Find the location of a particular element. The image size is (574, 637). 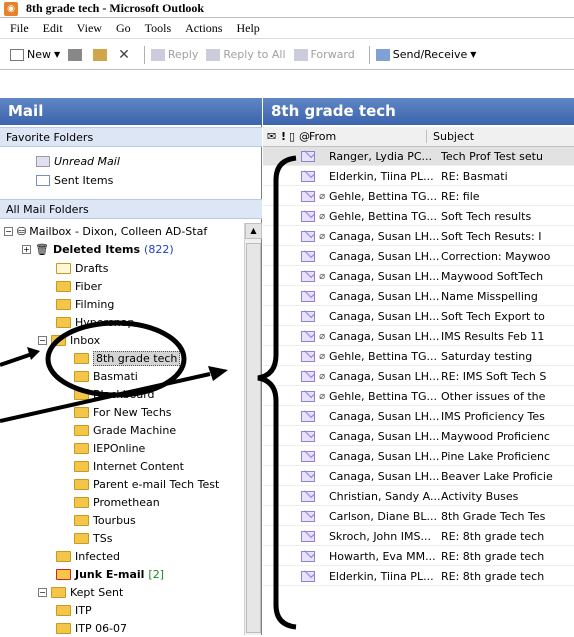

message-row: Canaga, Susan LH... Maywood Proficienc is located at coordinates (418, 436).